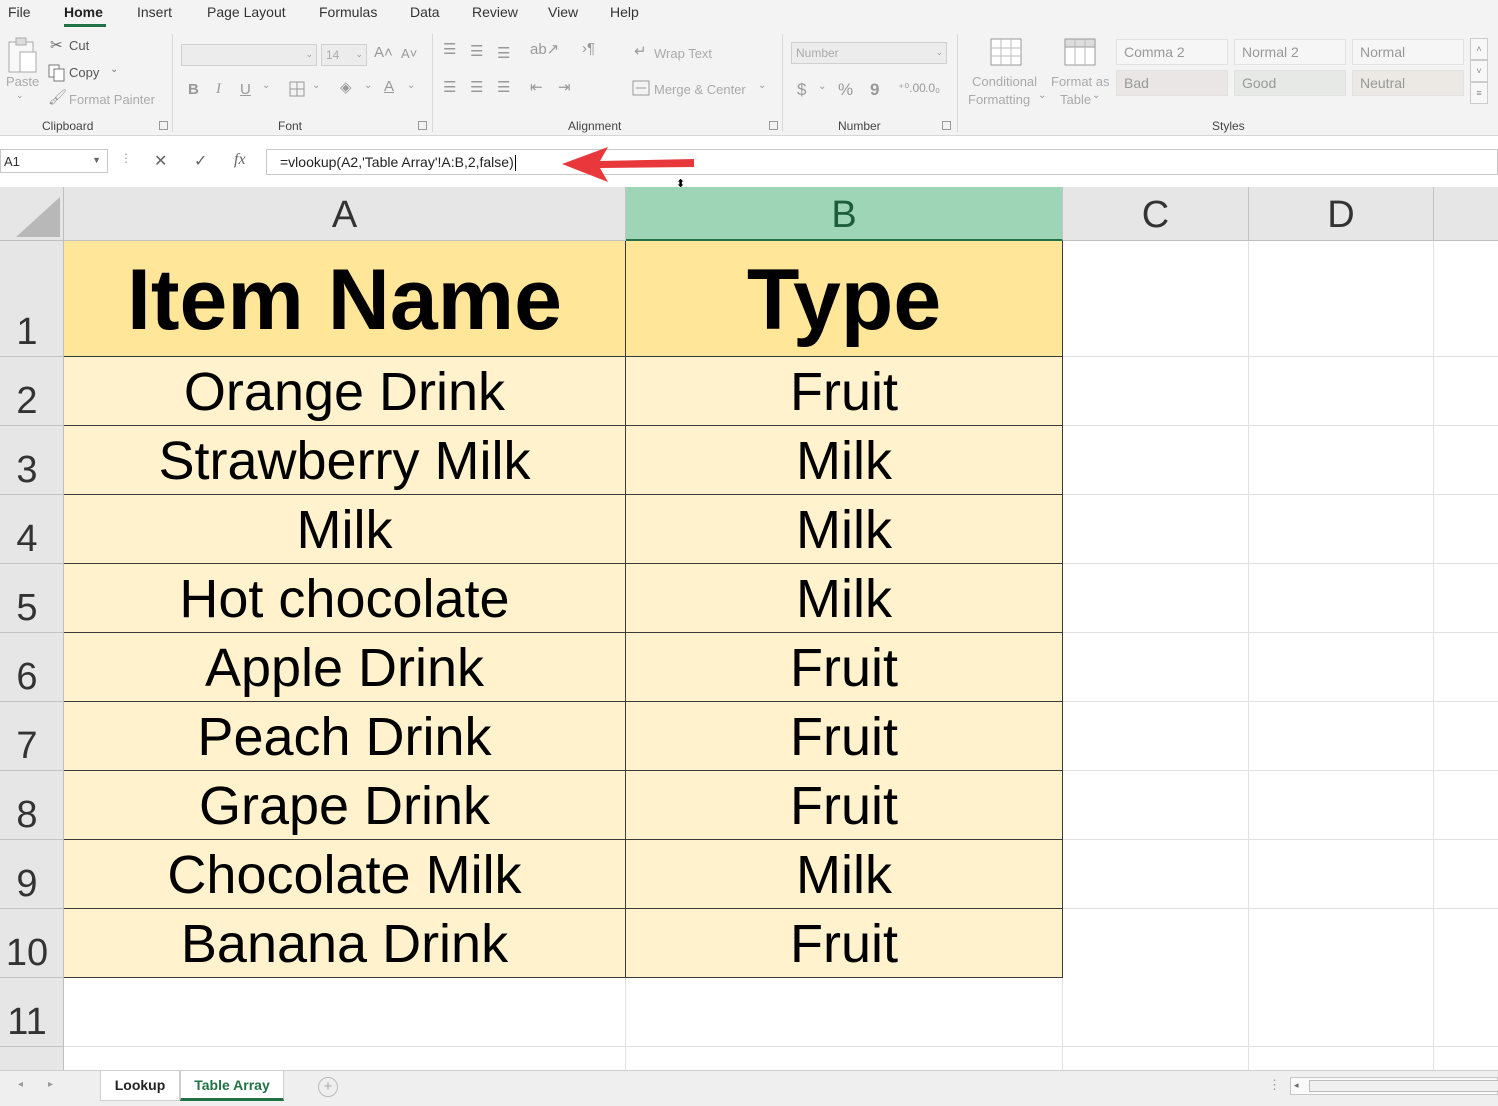  Describe the element at coordinates (932, 88) in the screenshot. I see `decrease-decimal-icon: .0₀` at that location.